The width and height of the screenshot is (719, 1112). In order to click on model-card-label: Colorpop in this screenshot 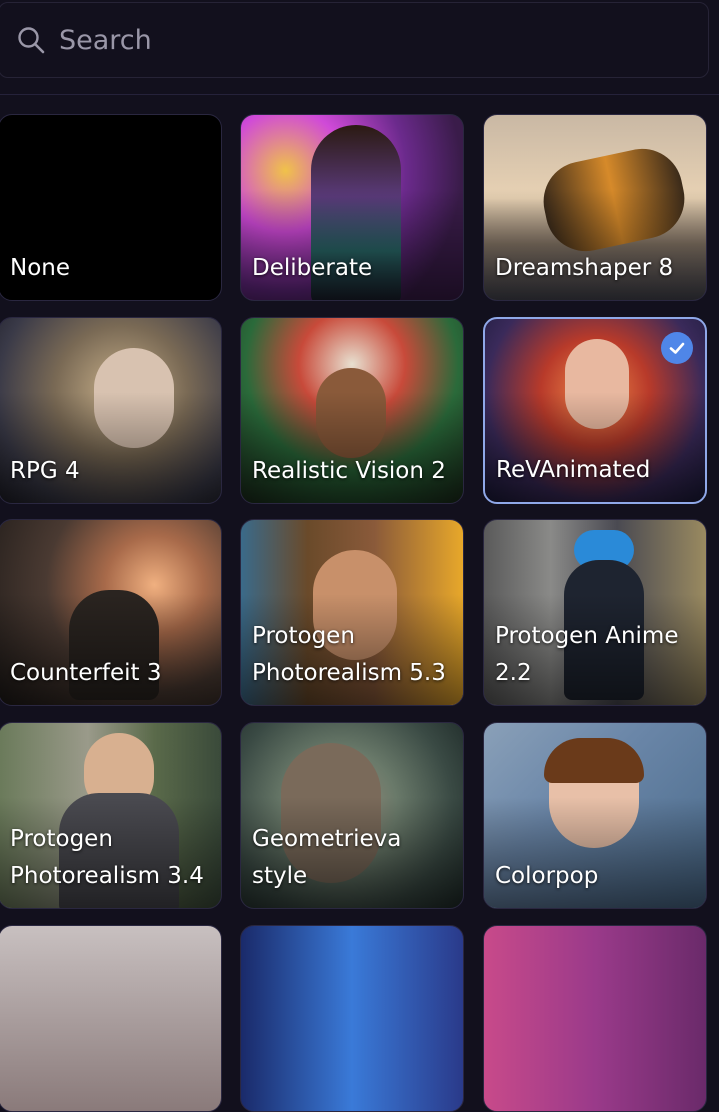, I will do `click(547, 876)`.